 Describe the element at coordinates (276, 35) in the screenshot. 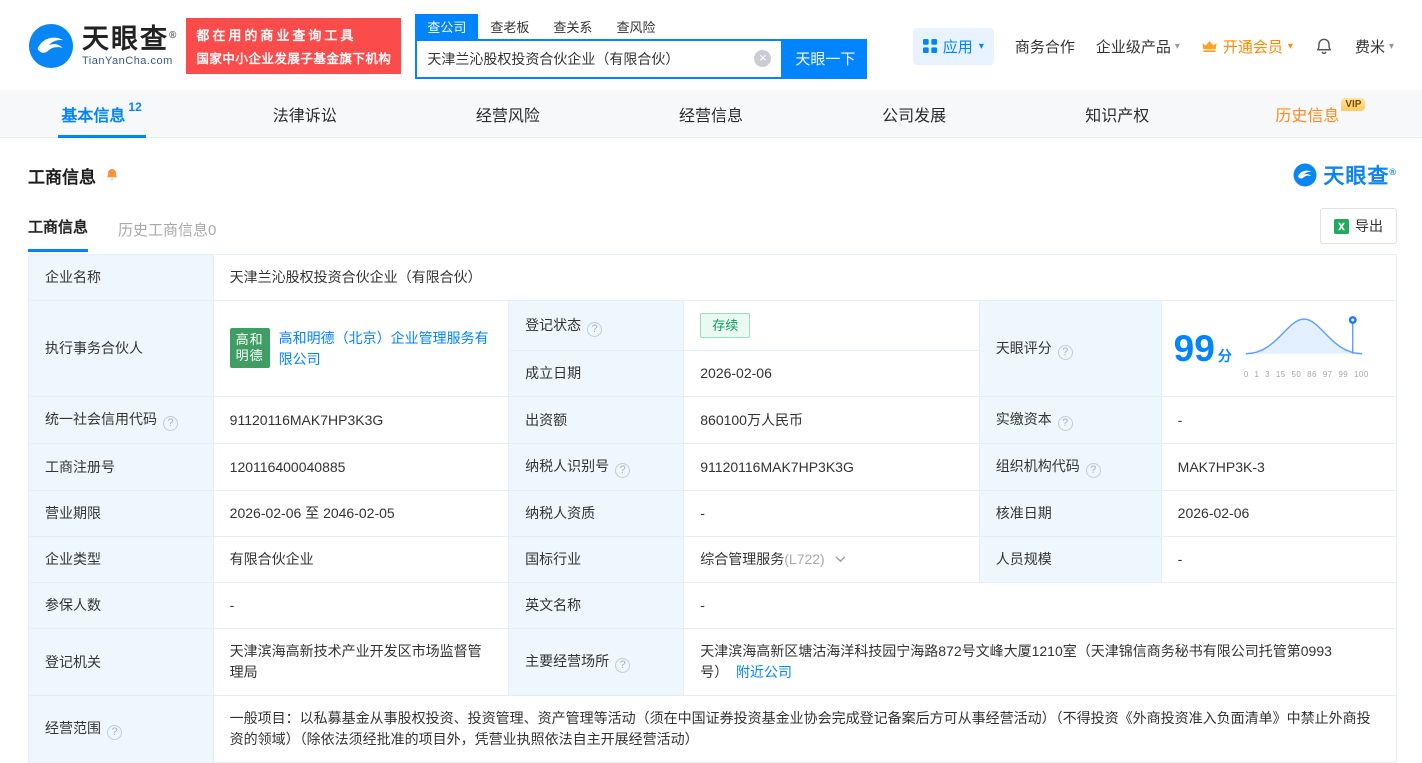

I see `promo-line1: 都在用的商业查询工具` at that location.